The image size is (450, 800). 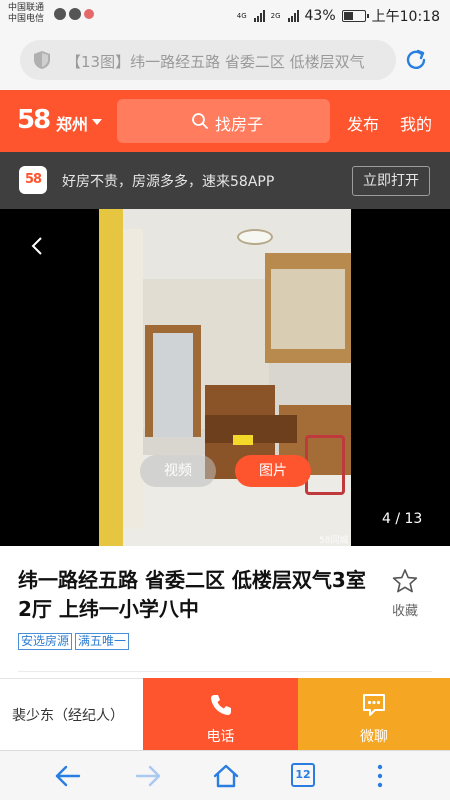 What do you see at coordinates (178, 471) in the screenshot?
I see `video-tab: 视频` at bounding box center [178, 471].